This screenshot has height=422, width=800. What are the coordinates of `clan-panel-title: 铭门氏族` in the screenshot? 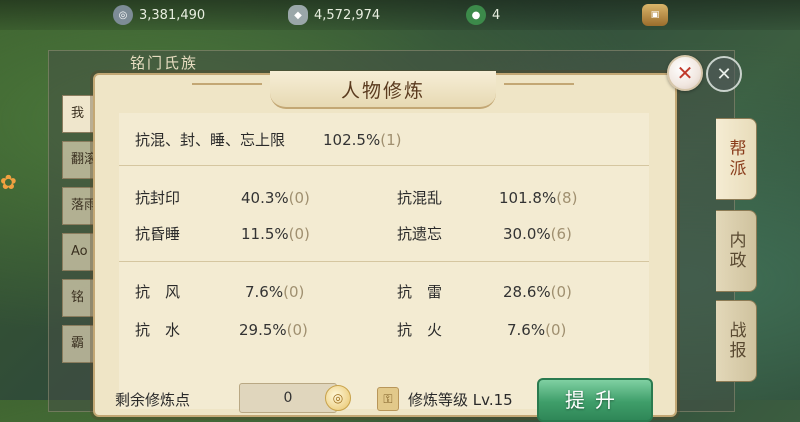 It's located at (164, 63).